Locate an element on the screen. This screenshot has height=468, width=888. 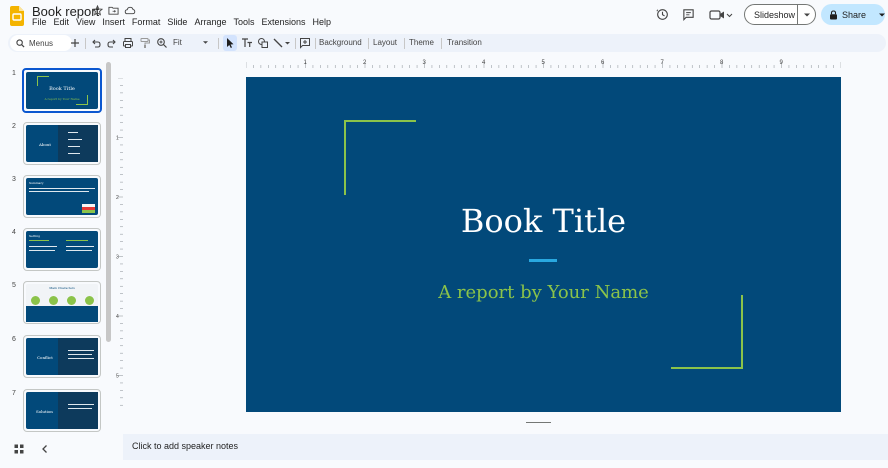
menu-arrange: Arrange is located at coordinates (212, 22).